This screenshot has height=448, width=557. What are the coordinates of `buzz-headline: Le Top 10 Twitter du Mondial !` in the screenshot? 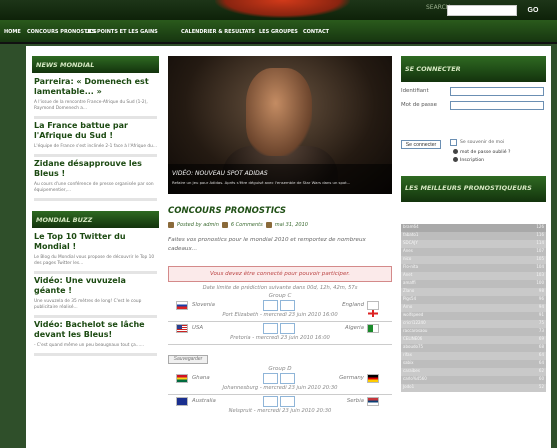 It's located at (95, 242).